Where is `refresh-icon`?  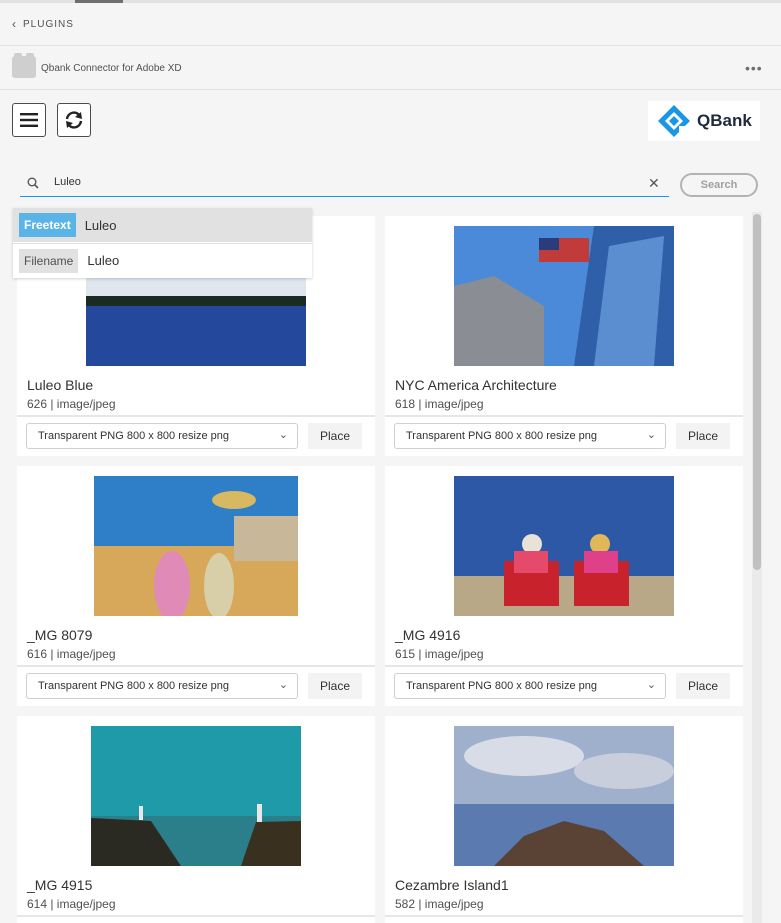 refresh-icon is located at coordinates (74, 120).